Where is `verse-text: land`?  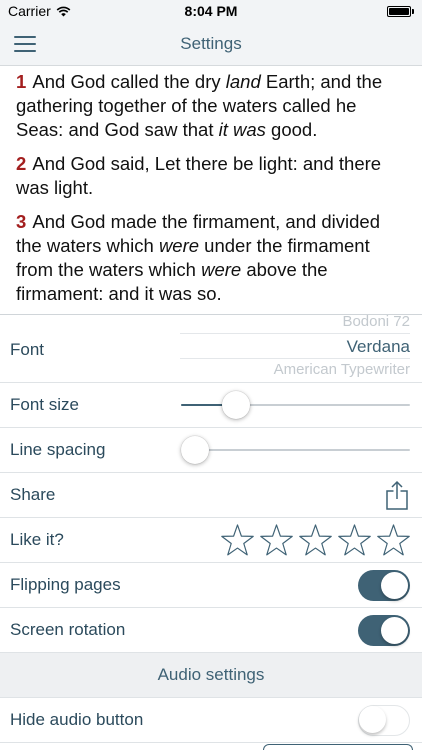
verse-text: land is located at coordinates (243, 81).